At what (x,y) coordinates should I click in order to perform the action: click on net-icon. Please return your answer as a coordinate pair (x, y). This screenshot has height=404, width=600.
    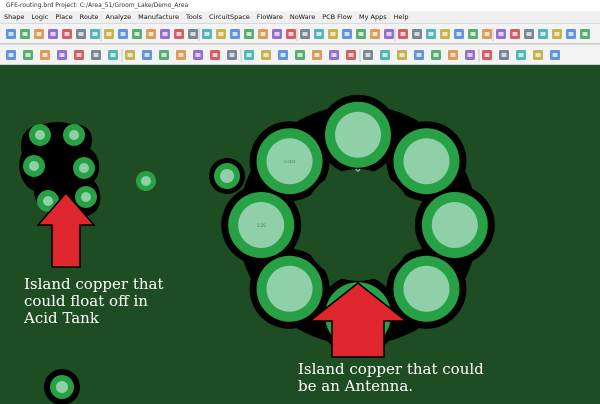
    Looking at the image, I should click on (529, 34).